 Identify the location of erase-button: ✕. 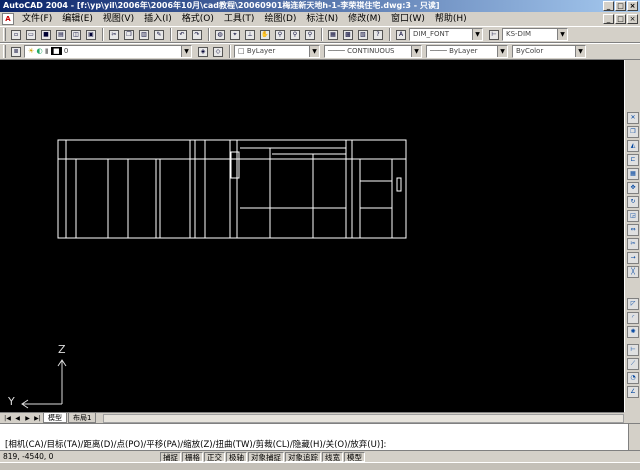
(633, 118).